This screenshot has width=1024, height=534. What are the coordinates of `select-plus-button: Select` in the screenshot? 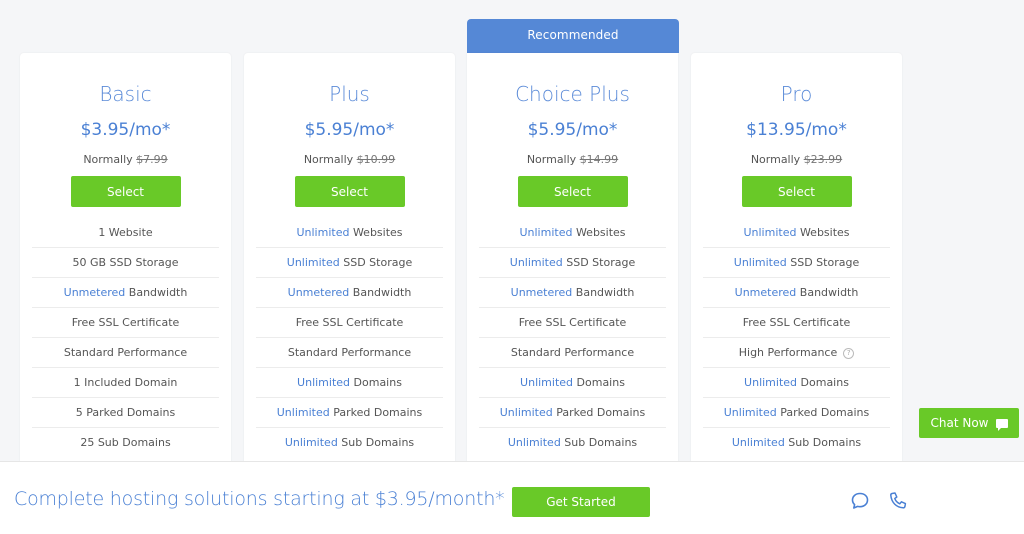 It's located at (349, 191).